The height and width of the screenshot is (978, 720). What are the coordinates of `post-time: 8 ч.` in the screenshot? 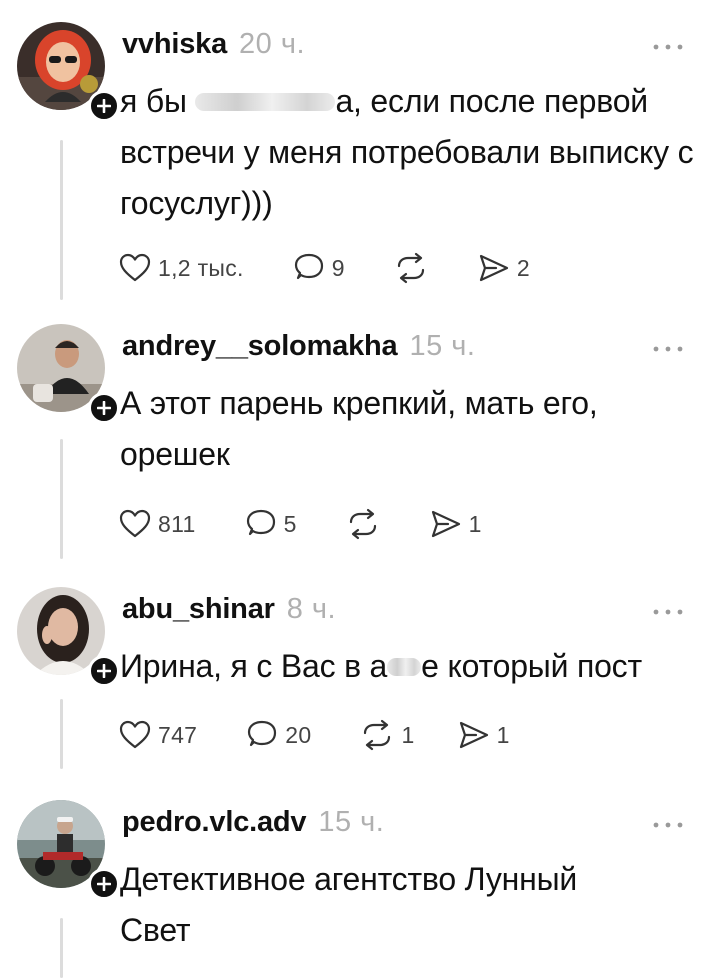 It's located at (311, 609).